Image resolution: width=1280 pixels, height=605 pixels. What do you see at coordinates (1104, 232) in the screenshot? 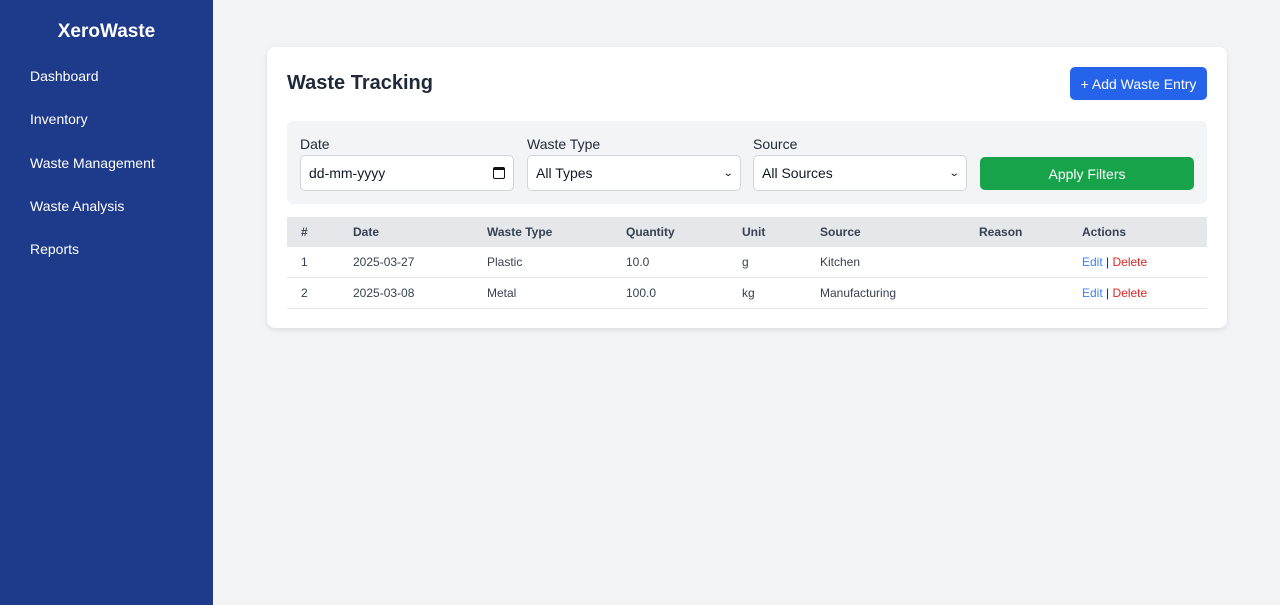
I see `column-header-actions: Actions` at bounding box center [1104, 232].